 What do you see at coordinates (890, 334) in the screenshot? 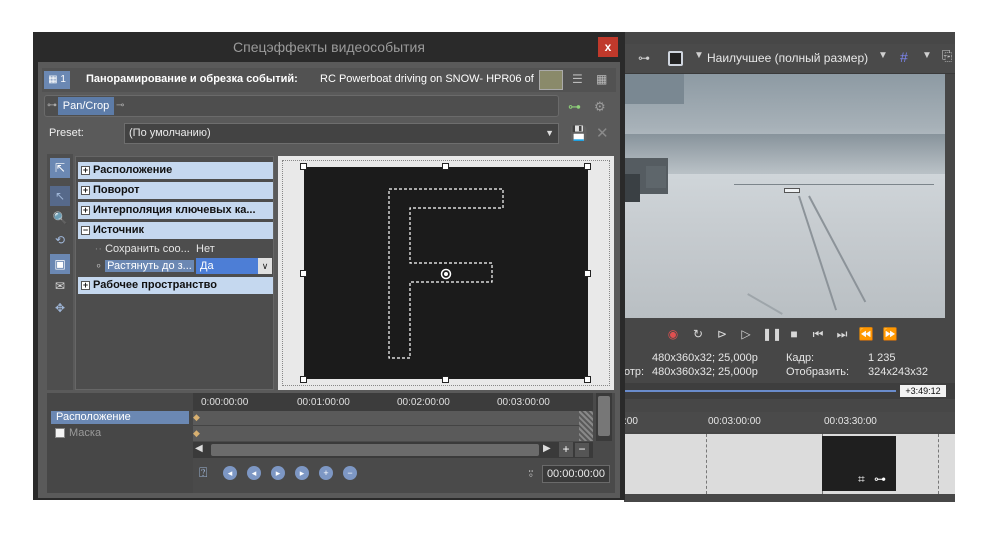
I see `forward-icon: ⏩` at bounding box center [890, 334].